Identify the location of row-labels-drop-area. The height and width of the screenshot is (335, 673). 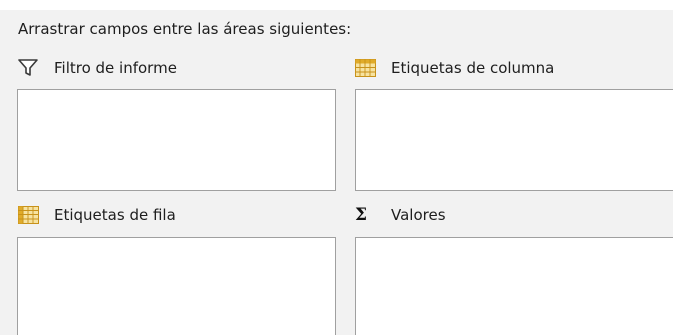
(176, 286).